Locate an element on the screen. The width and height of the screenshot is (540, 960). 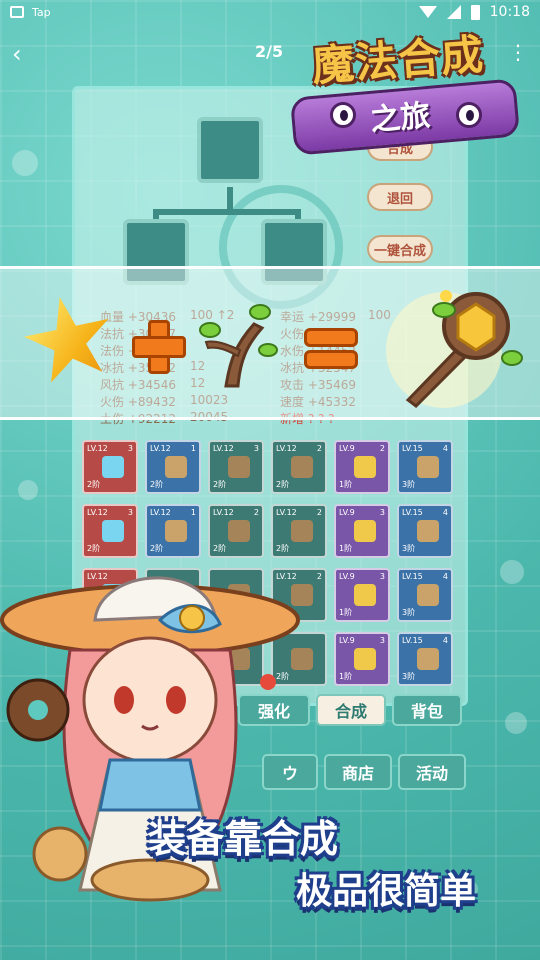
undo-button: 退回 is located at coordinates (400, 197).